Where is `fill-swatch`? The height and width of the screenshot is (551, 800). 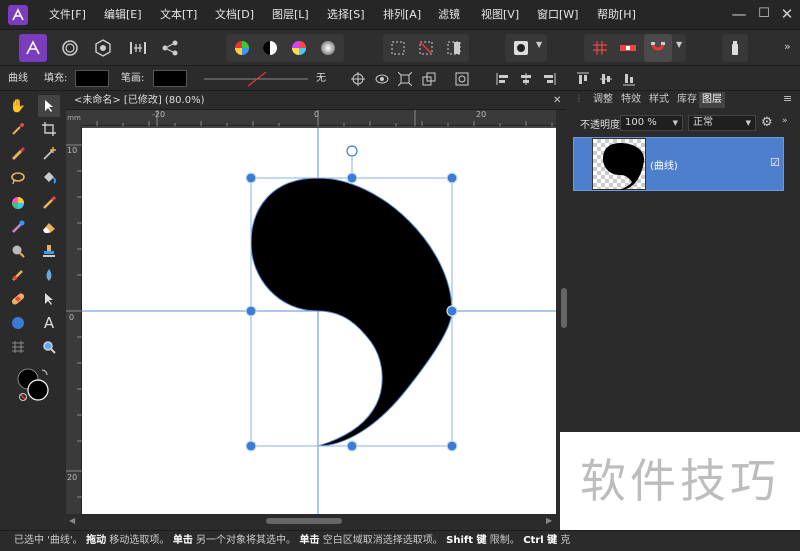 fill-swatch is located at coordinates (92, 78).